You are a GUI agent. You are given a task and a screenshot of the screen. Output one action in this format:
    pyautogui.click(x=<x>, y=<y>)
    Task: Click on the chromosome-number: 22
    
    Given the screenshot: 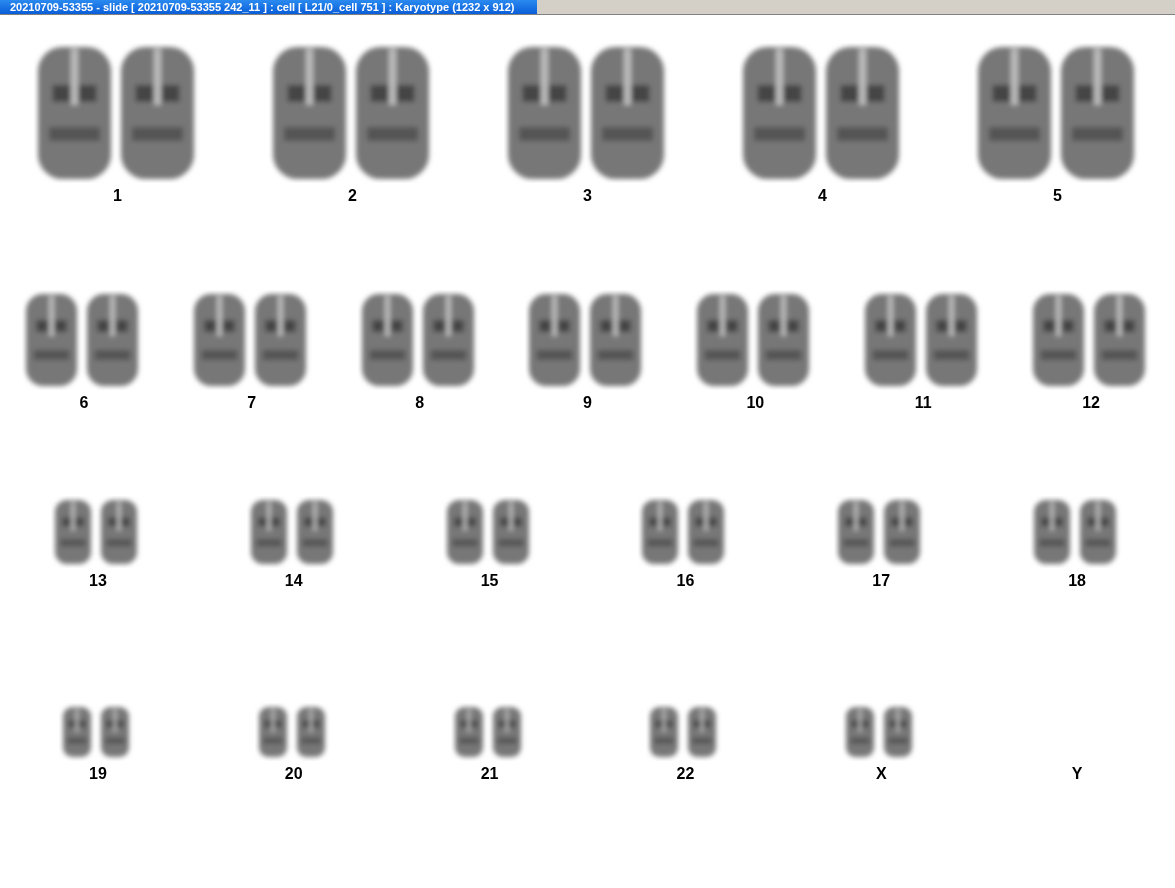 What is the action you would take?
    pyautogui.click(x=685, y=774)
    